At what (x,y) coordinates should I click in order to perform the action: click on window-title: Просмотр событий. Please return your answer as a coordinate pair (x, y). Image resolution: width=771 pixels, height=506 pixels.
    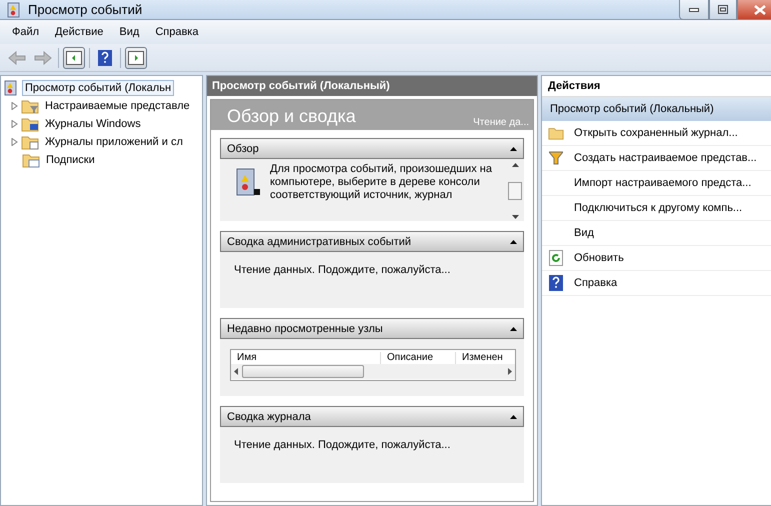
    Looking at the image, I should click on (85, 9).